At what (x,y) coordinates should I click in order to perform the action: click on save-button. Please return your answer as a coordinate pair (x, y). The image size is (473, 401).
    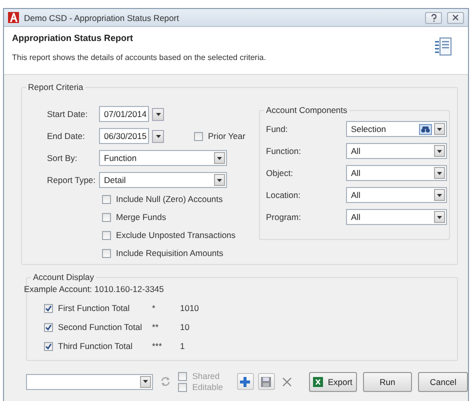
    Looking at the image, I should click on (266, 381).